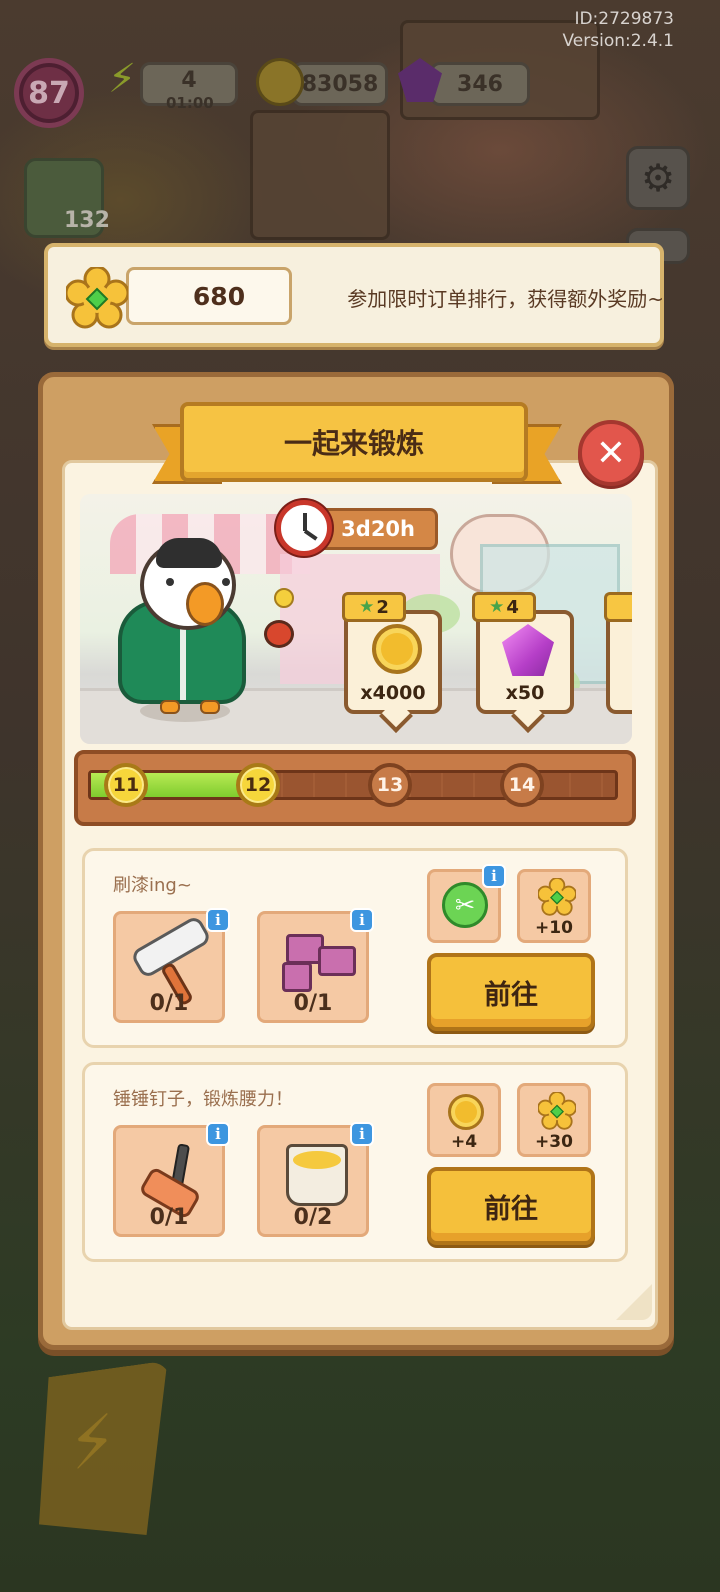  I want to click on reward-star-tag: ★ 4, so click(504, 607).